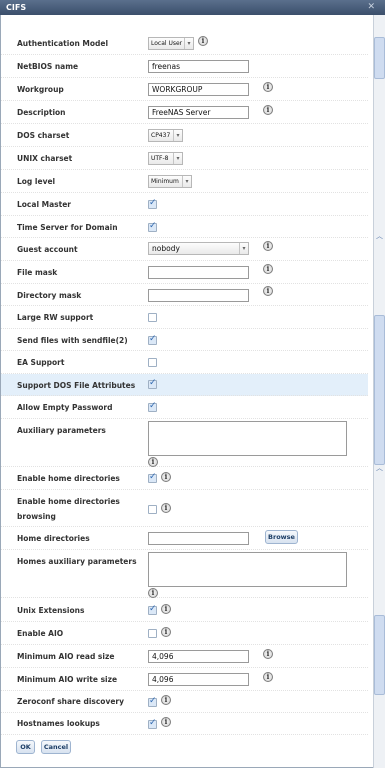 The width and height of the screenshot is (385, 768). Describe the element at coordinates (47, 249) in the screenshot. I see `field-label: Guest account` at that location.